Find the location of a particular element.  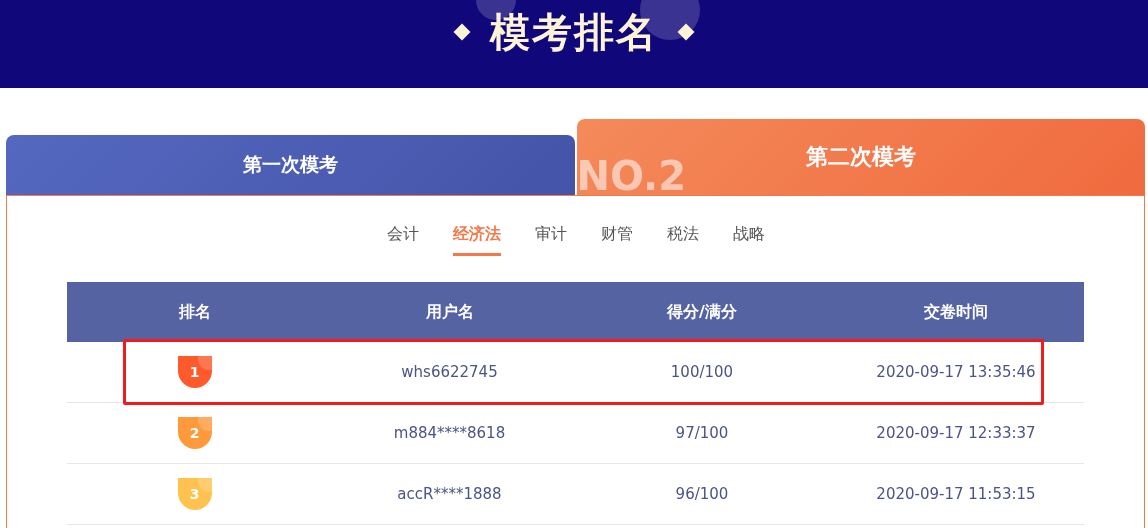

column-header: 用户名 is located at coordinates (449, 312).